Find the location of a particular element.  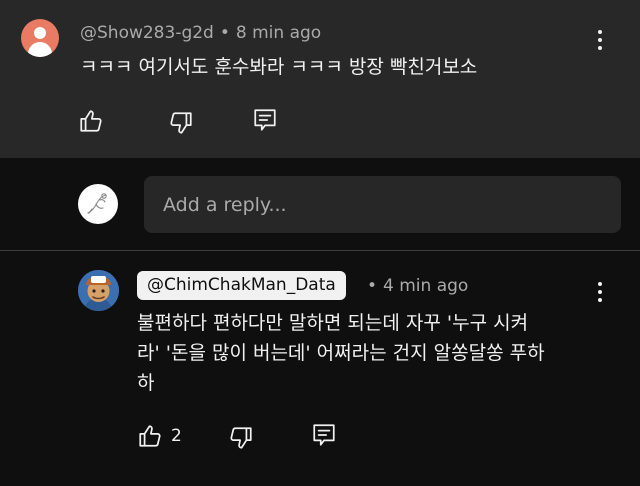

comment-text: ㅋㅋㅋ 여기서도 훈수봐라 ㅋㅋㅋ 방장 빡친거보소 is located at coordinates (279, 67).